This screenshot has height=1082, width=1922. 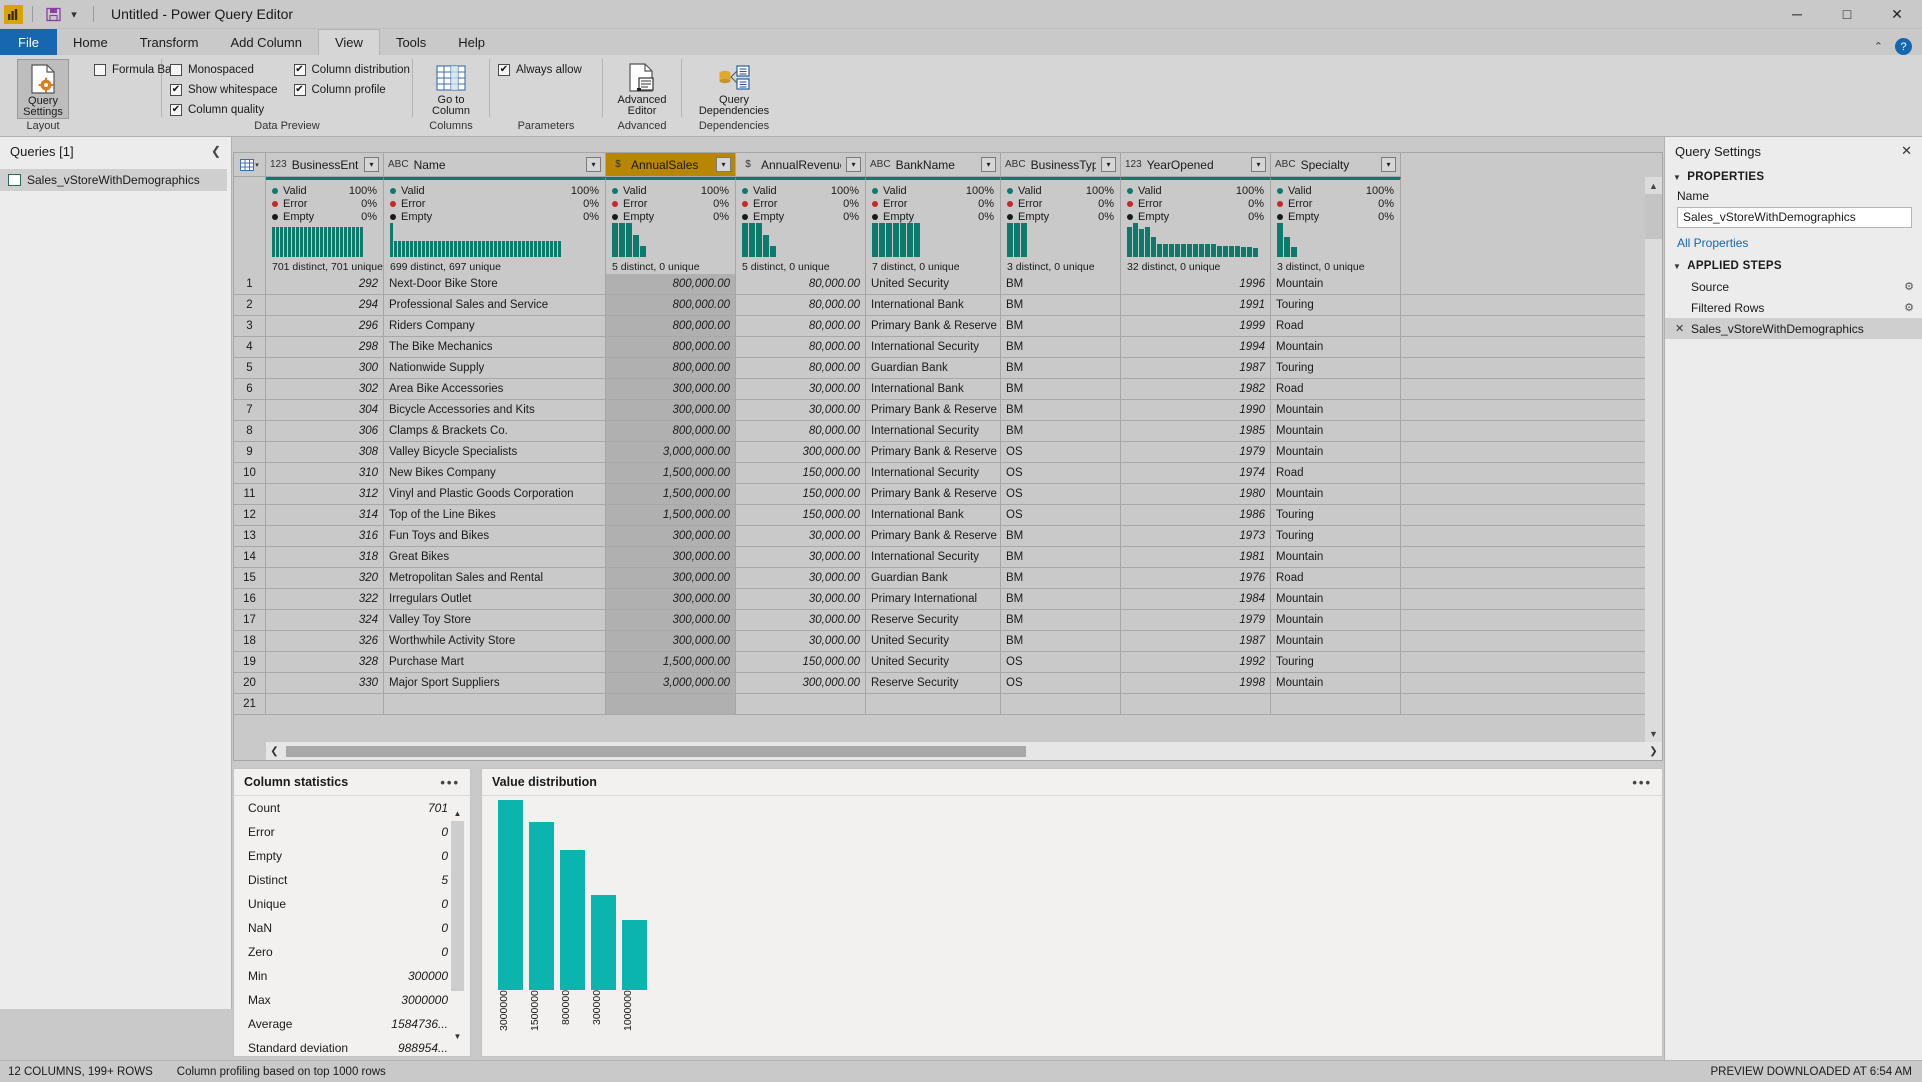 I want to click on grid-cell: Purchase Mart, so click(x=495, y=662).